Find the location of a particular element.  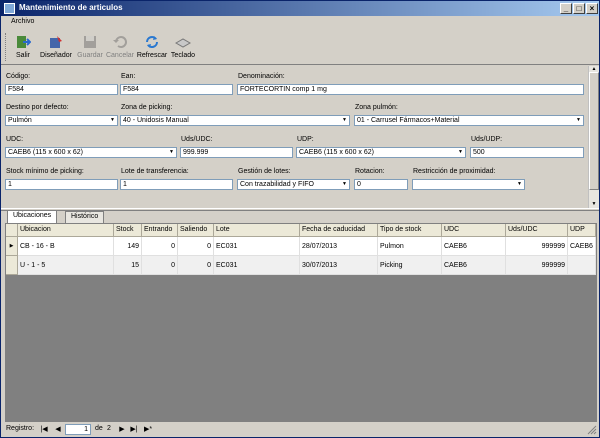

lote-trans-input: 1 is located at coordinates (176, 184).